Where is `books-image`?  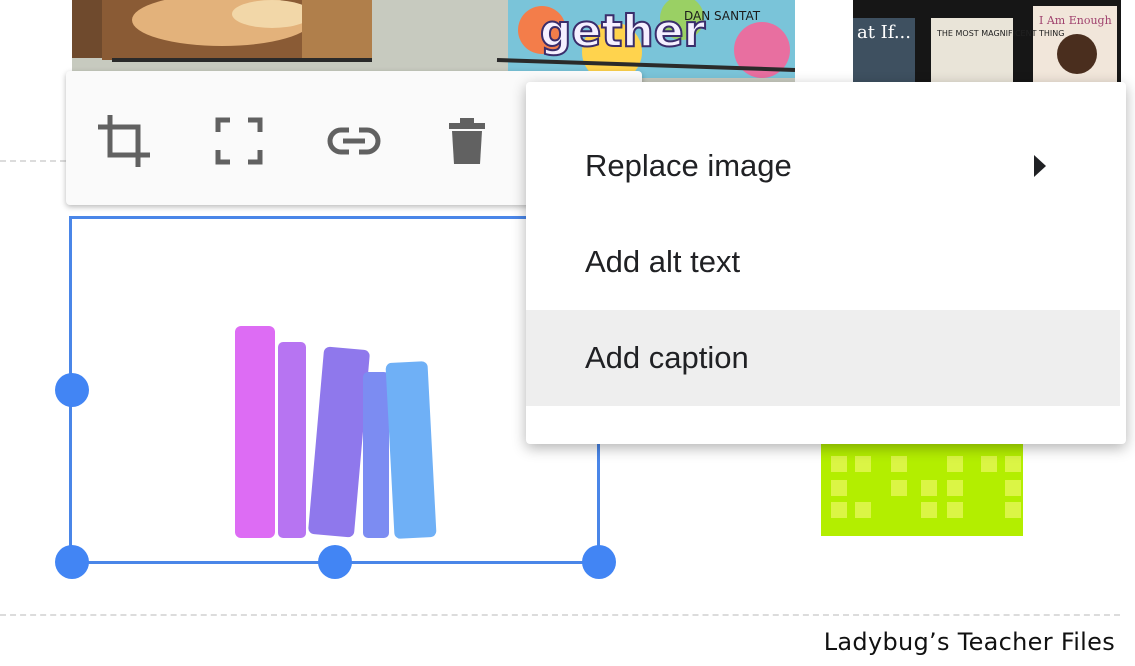
books-image is located at coordinates (336, 432).